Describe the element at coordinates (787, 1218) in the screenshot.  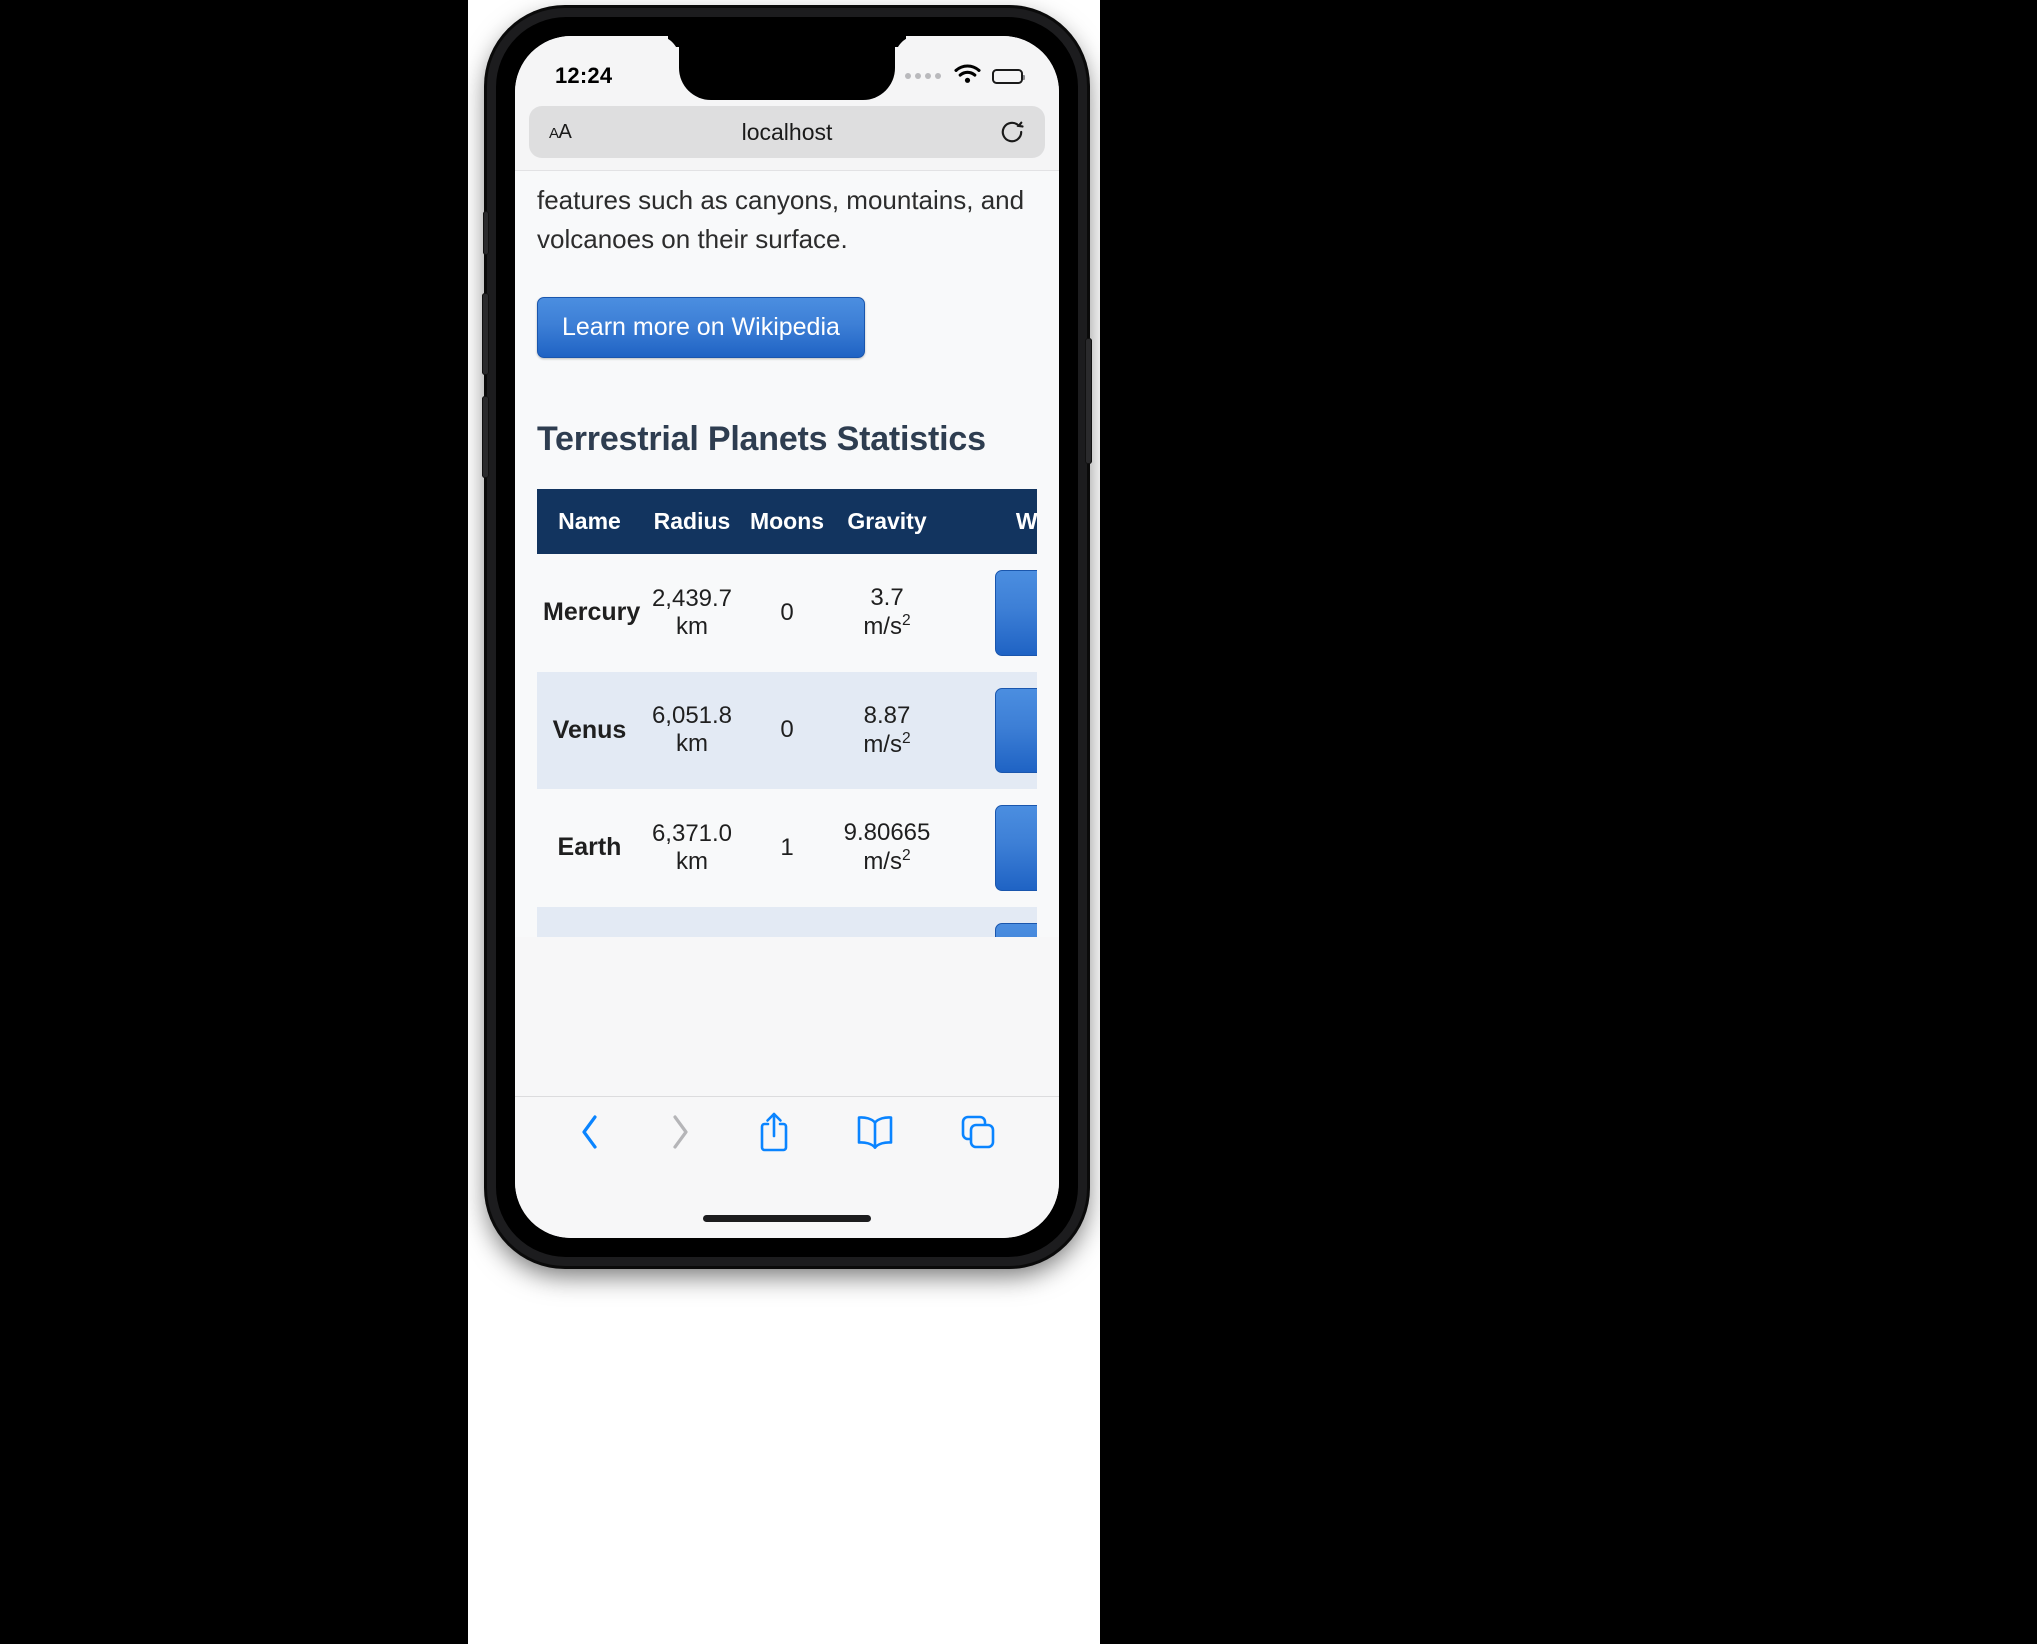
I see `home-indicator` at that location.